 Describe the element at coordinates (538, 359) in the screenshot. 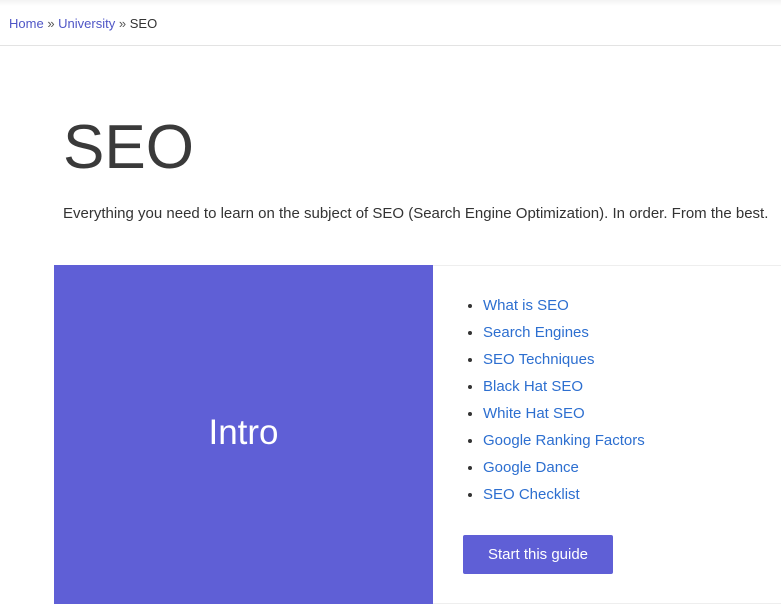

I see `topic-link-seo-techniques: SEO Techniques` at that location.